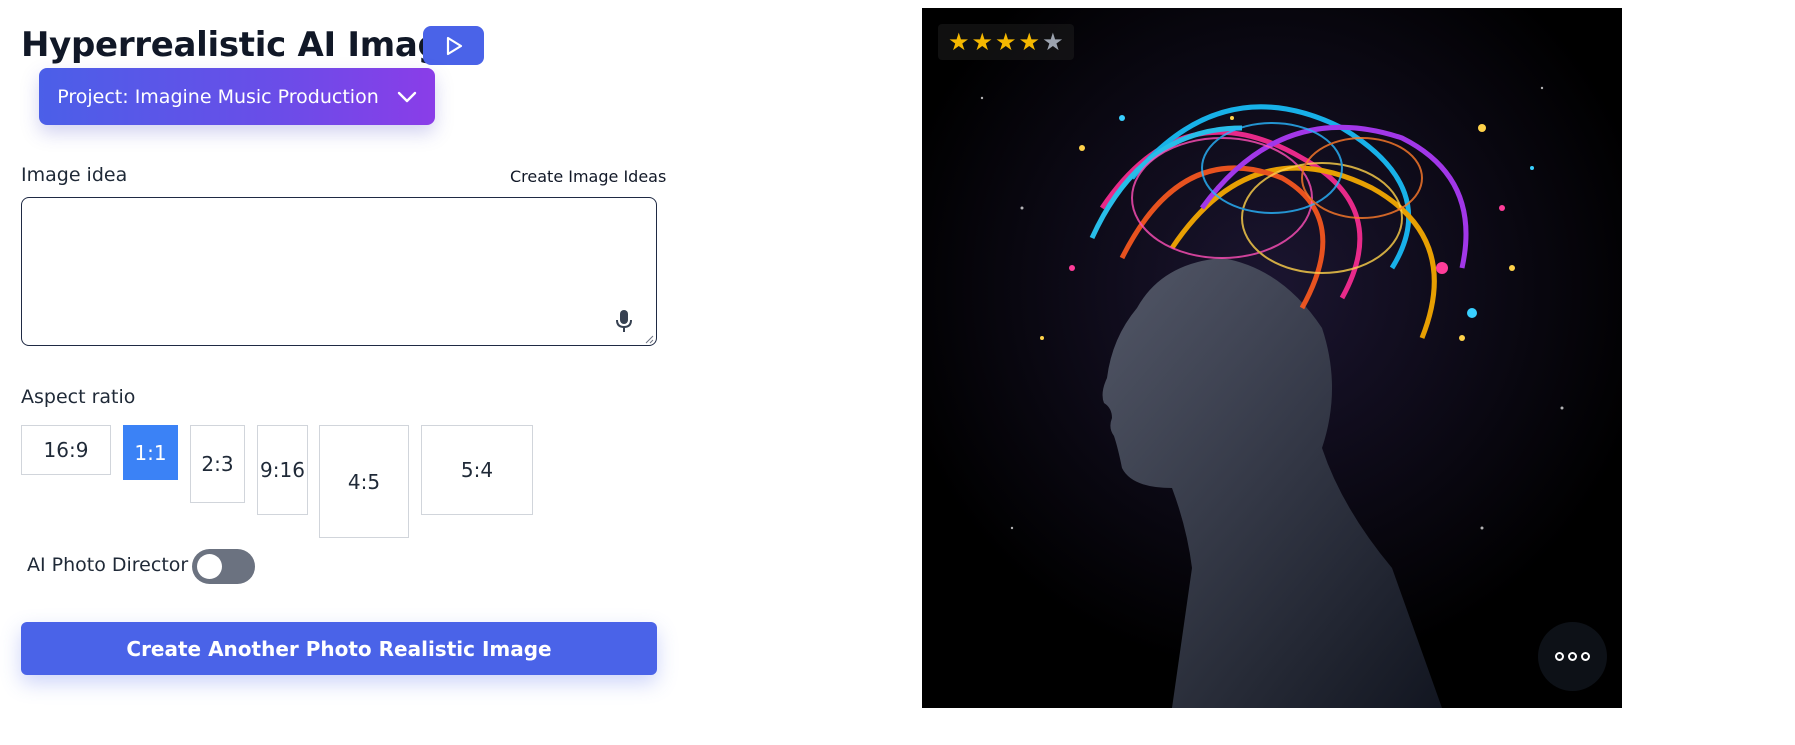 The height and width of the screenshot is (745, 1795). What do you see at coordinates (477, 470) in the screenshot?
I see `aspect-ratio-5-4: 5:4` at bounding box center [477, 470].